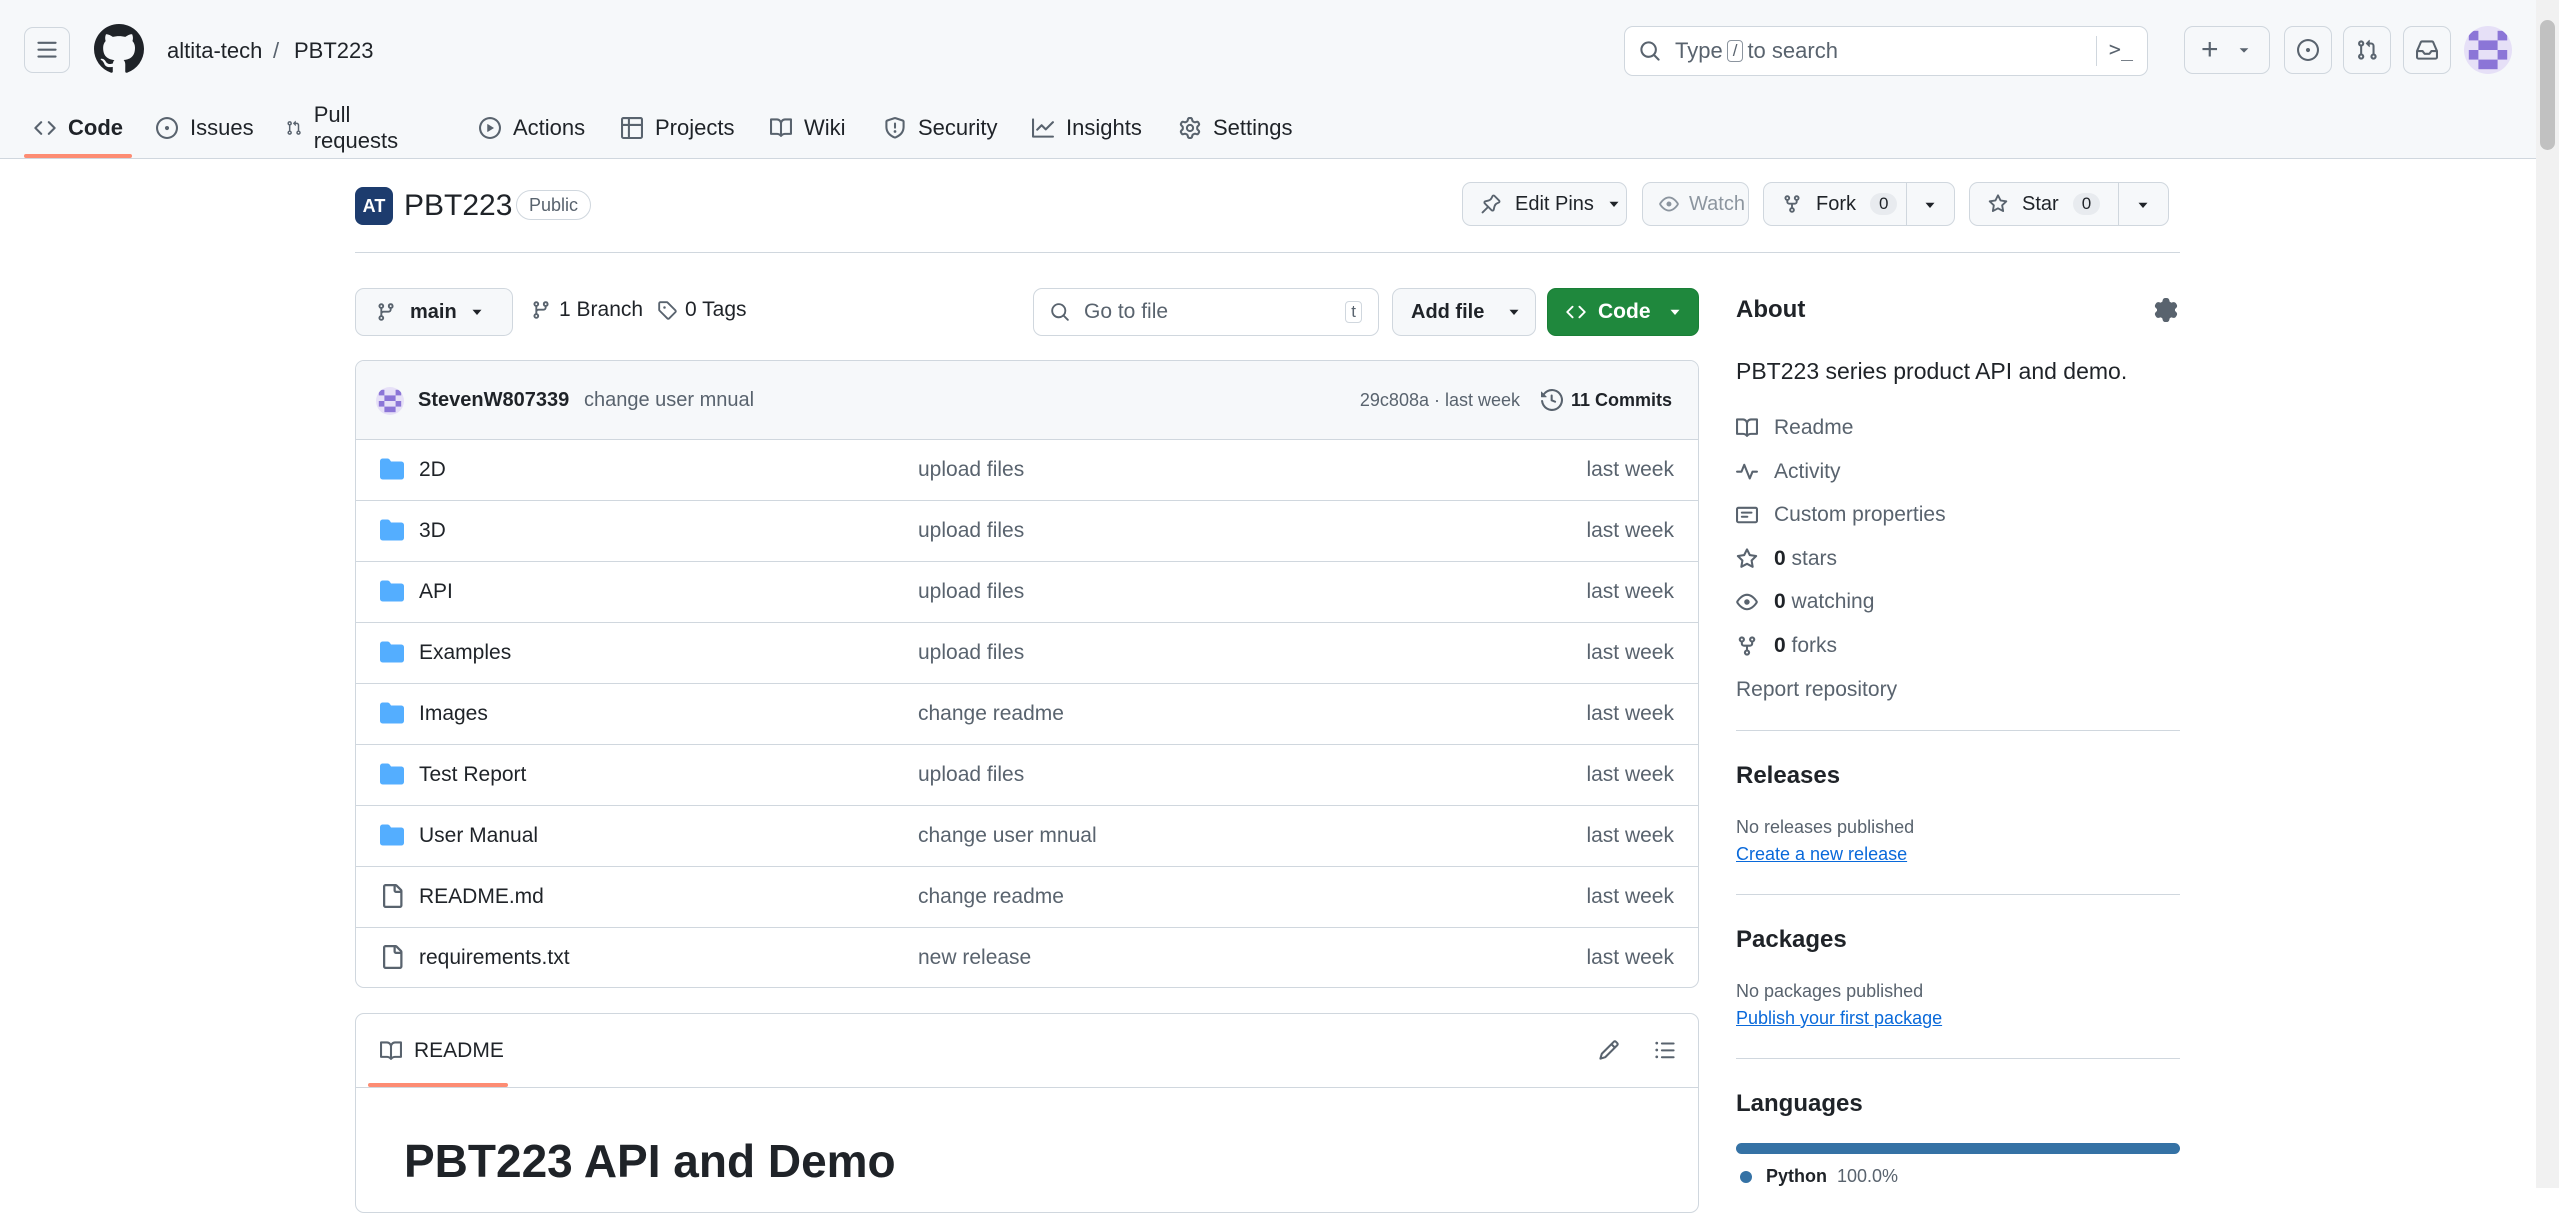 This screenshot has width=2559, height=1213. What do you see at coordinates (1087, 128) in the screenshot?
I see `tab-insights: Insights` at bounding box center [1087, 128].